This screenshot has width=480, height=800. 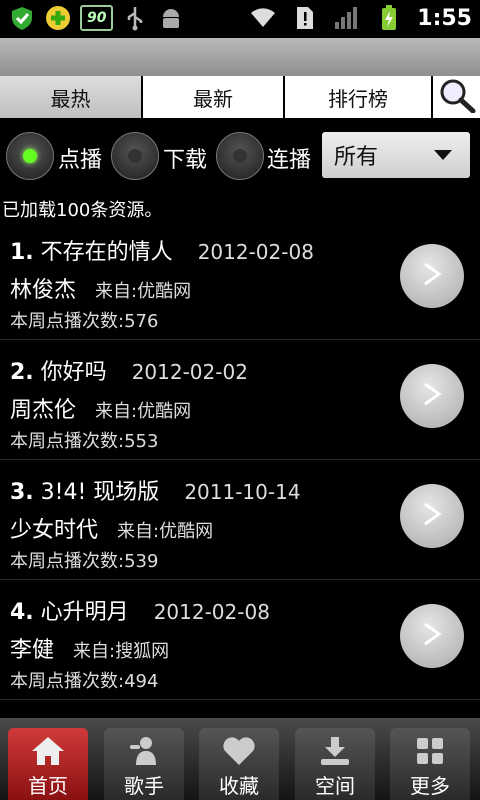 I want to click on clock: 1:55, so click(x=444, y=18).